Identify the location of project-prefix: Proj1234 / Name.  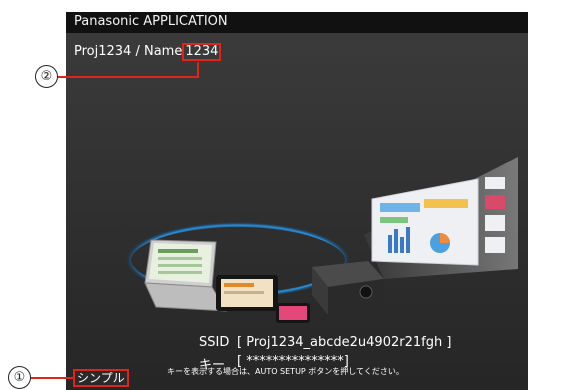
(128, 51).